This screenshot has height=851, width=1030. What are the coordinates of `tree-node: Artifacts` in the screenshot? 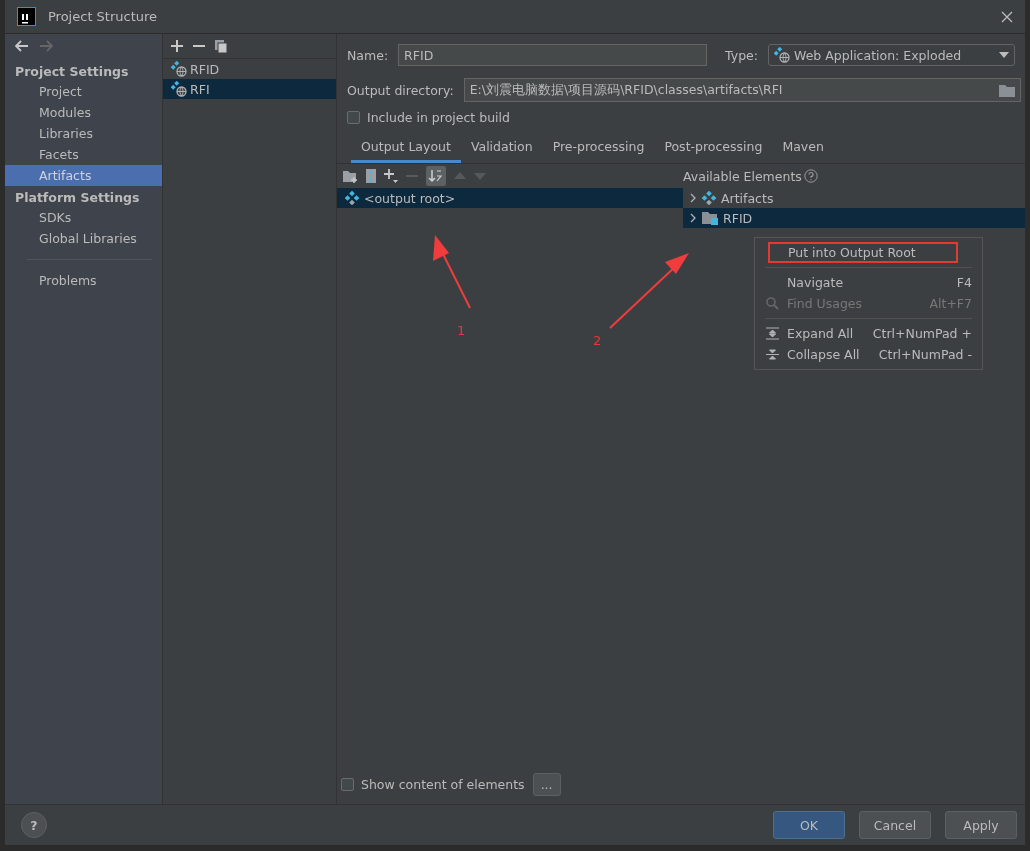 It's located at (854, 198).